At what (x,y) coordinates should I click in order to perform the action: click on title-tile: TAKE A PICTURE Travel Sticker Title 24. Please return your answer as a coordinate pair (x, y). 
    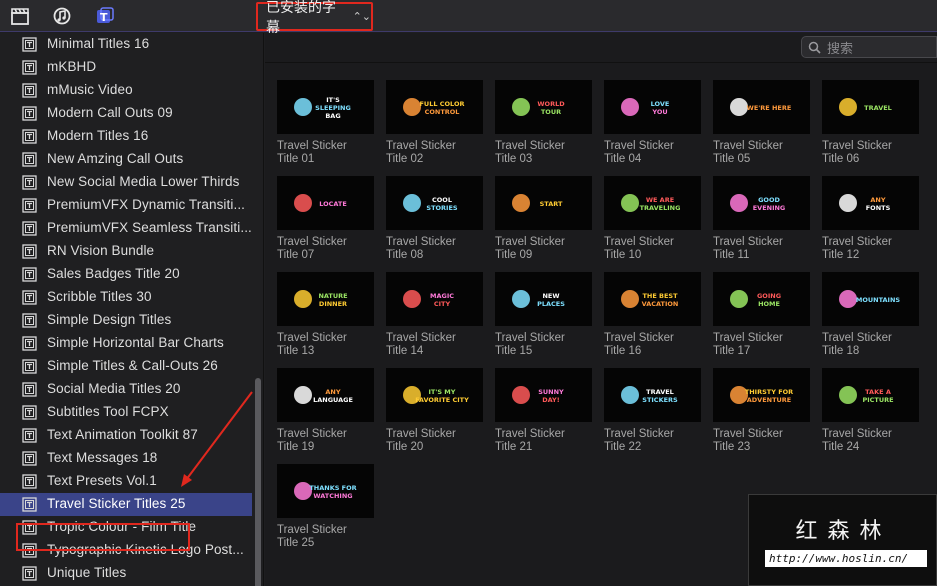
    Looking at the image, I should click on (870, 411).